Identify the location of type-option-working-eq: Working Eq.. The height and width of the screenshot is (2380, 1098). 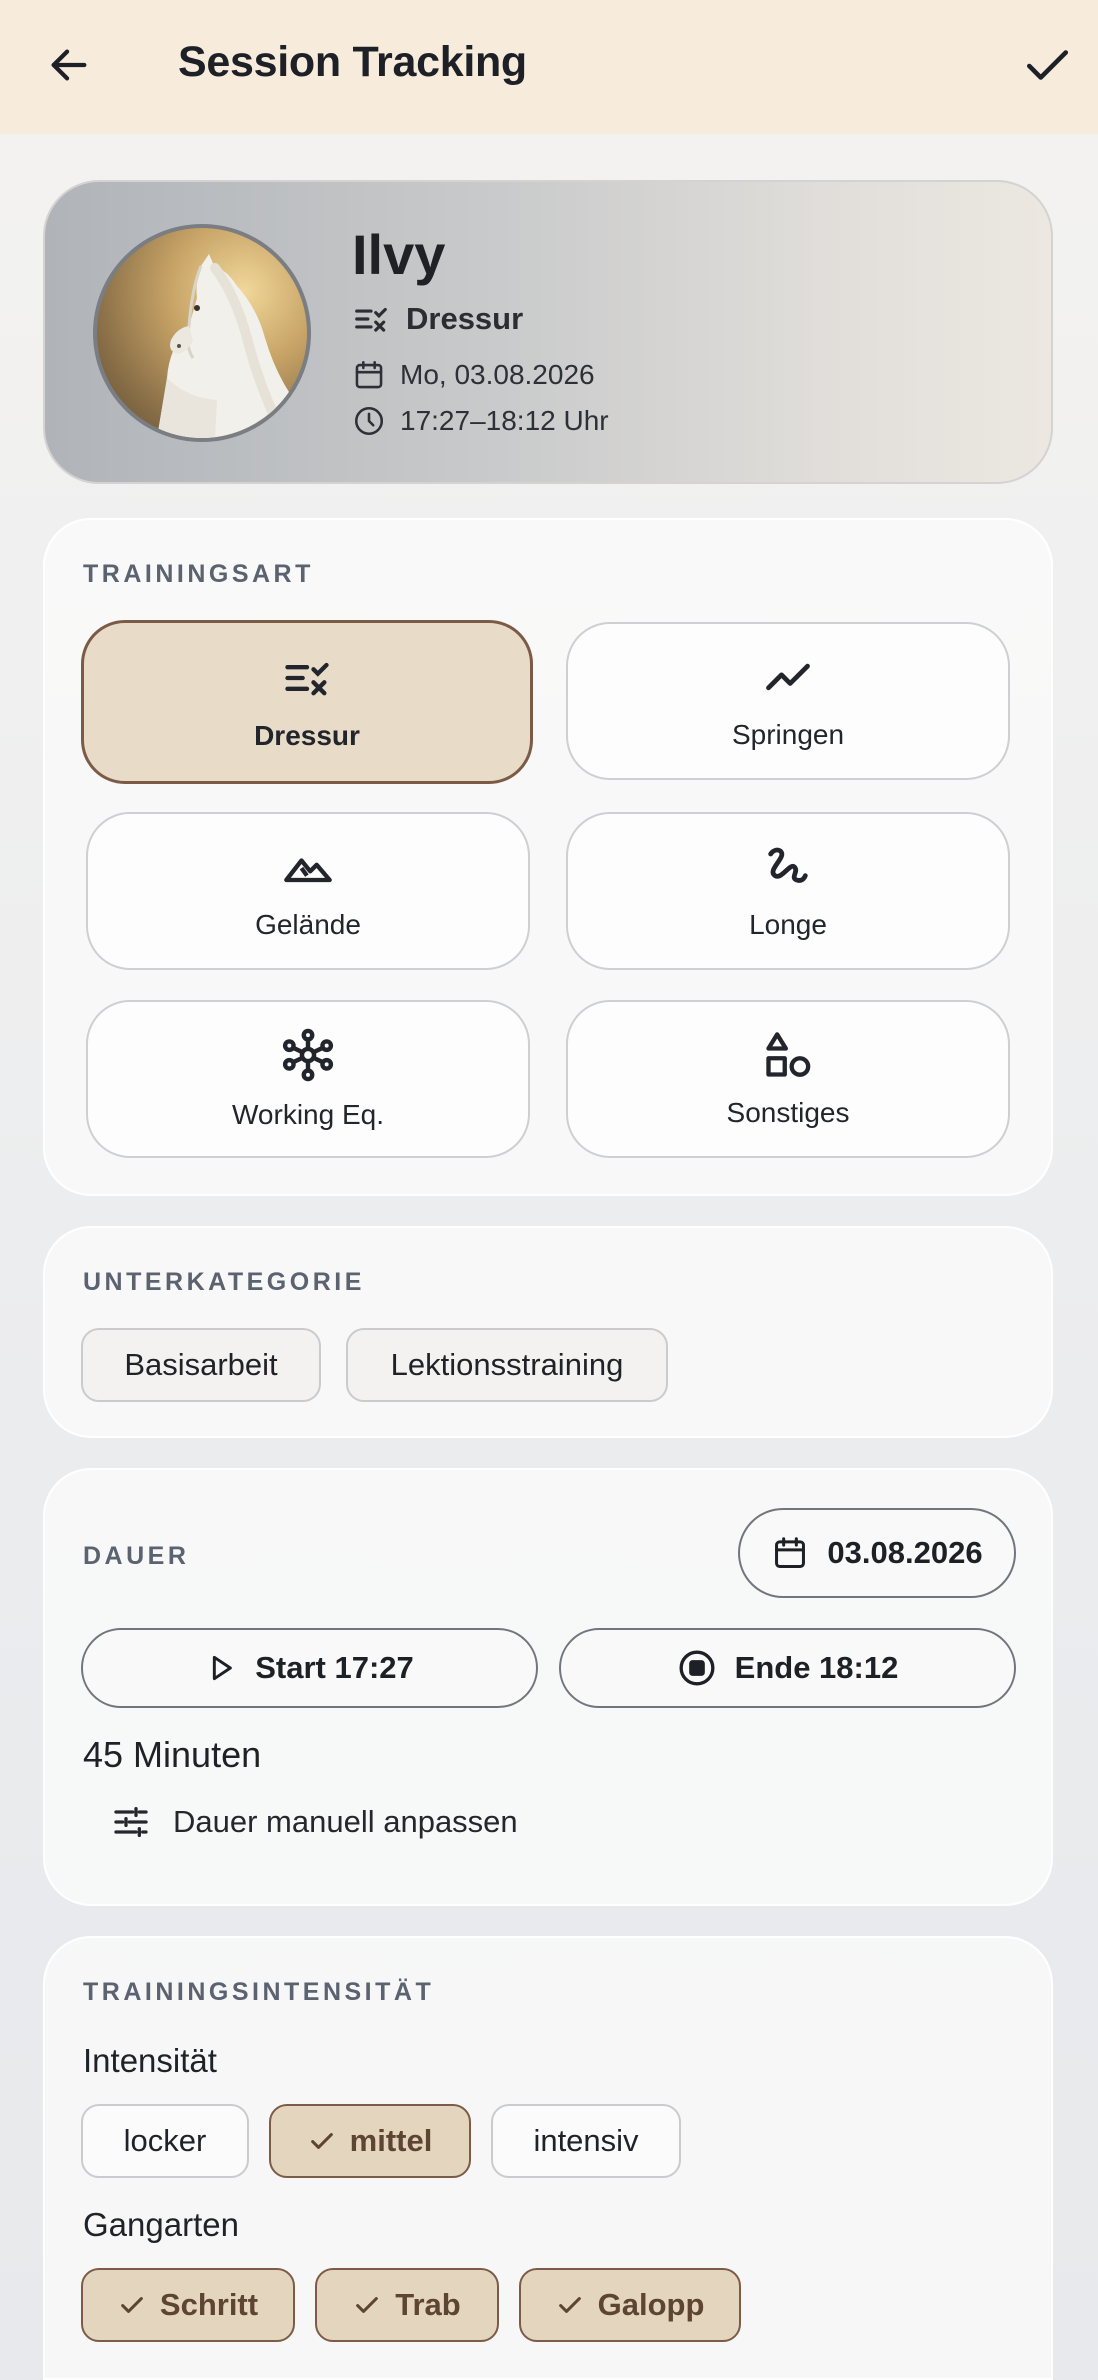
(308, 1079).